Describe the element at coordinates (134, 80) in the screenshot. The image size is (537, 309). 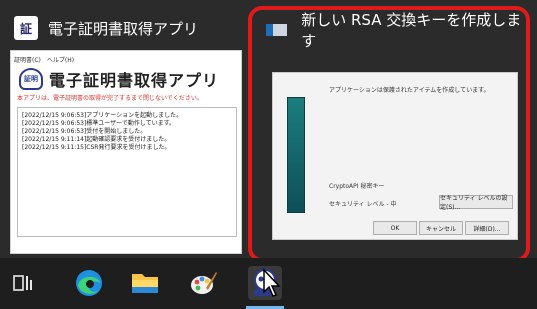
I see `app-brand-title: 電子証明書取得アプリ` at that location.